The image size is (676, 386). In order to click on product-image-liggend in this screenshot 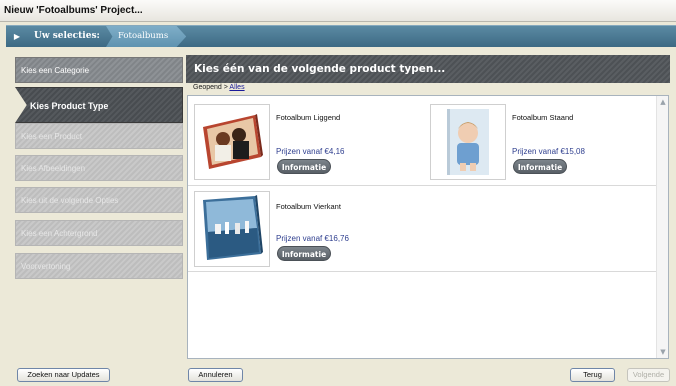, I will do `click(232, 142)`.